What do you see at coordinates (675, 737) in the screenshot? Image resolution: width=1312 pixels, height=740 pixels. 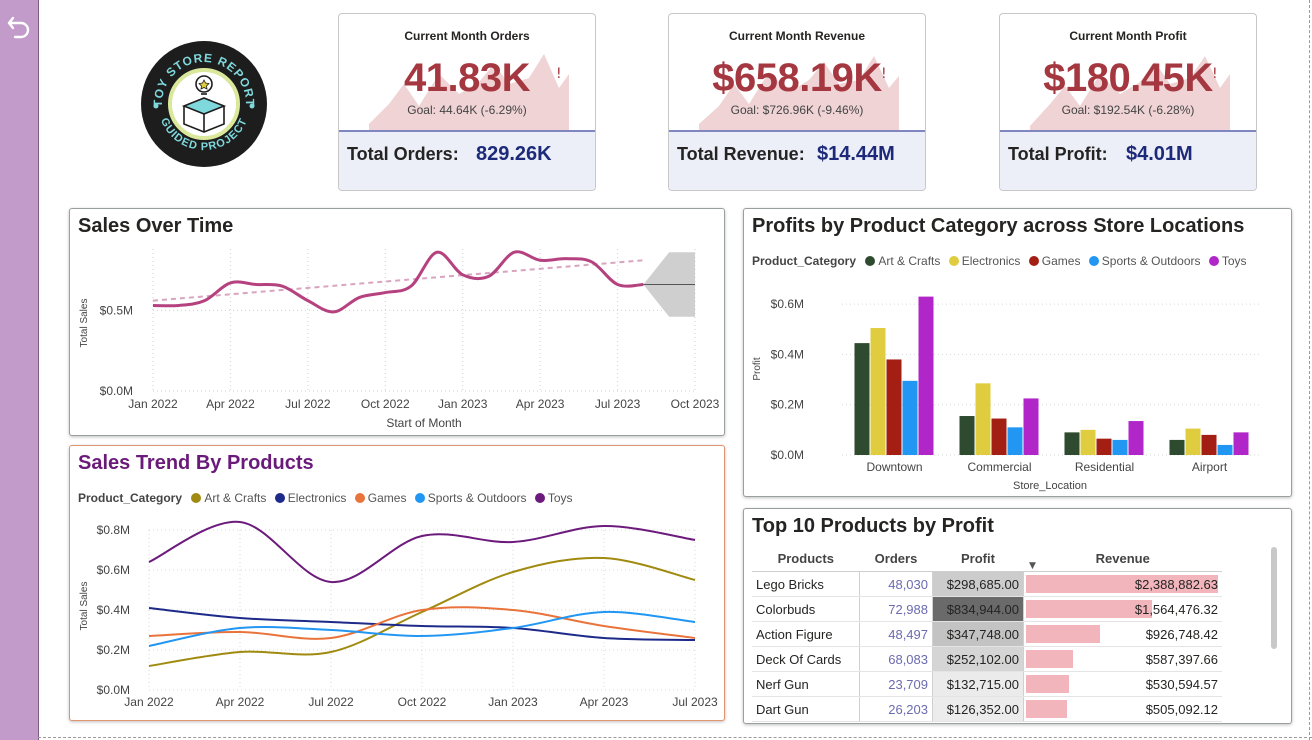 I see `canvas-border-bottom` at bounding box center [675, 737].